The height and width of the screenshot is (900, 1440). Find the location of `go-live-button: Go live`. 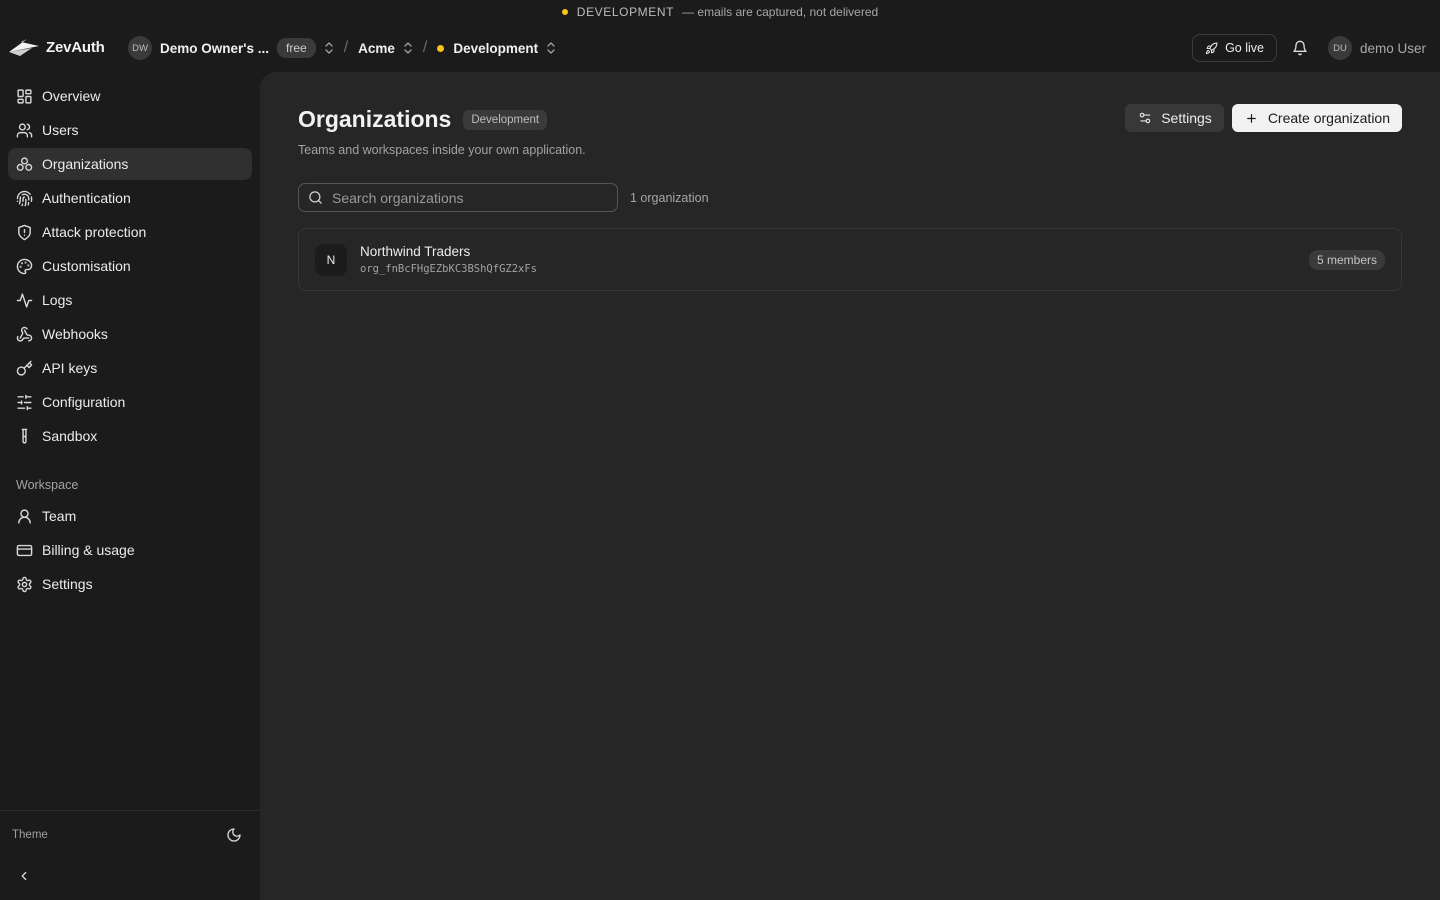

go-live-button: Go live is located at coordinates (1234, 48).